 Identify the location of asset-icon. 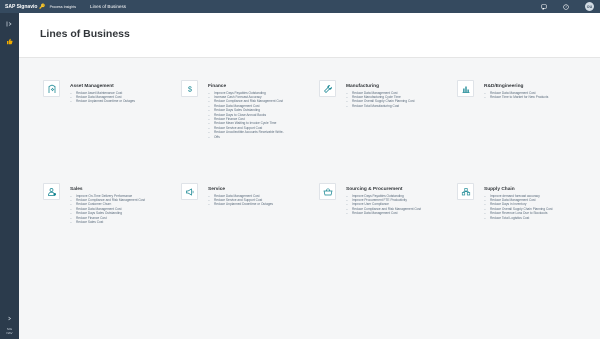
(51, 88).